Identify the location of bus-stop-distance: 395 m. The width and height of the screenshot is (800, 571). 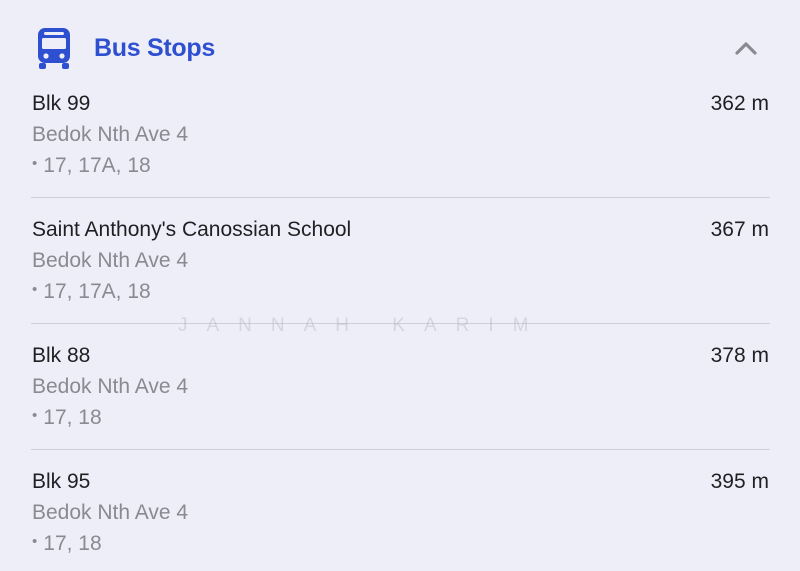
(739, 481).